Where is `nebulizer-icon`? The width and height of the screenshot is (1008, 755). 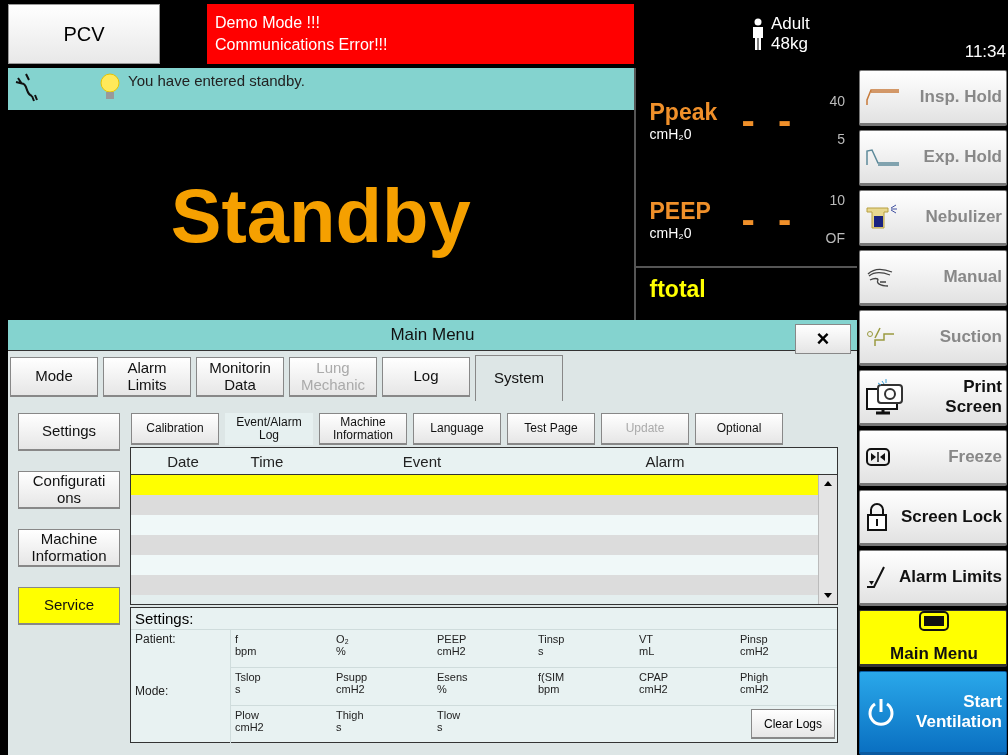 nebulizer-icon is located at coordinates (883, 217).